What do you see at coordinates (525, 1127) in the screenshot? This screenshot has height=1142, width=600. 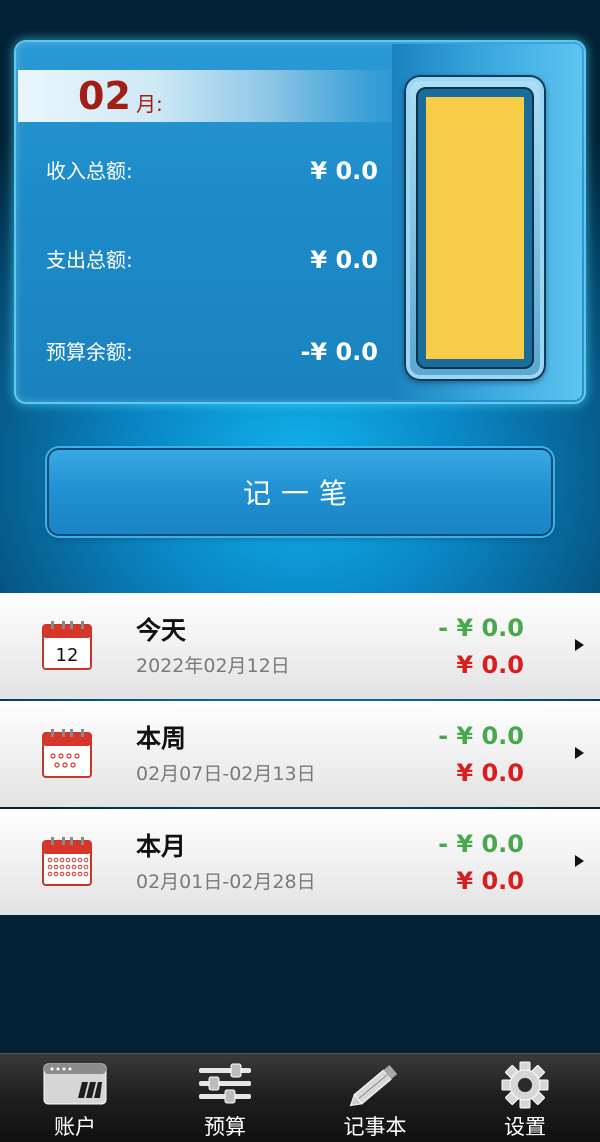 I see `nav-label: 设置` at bounding box center [525, 1127].